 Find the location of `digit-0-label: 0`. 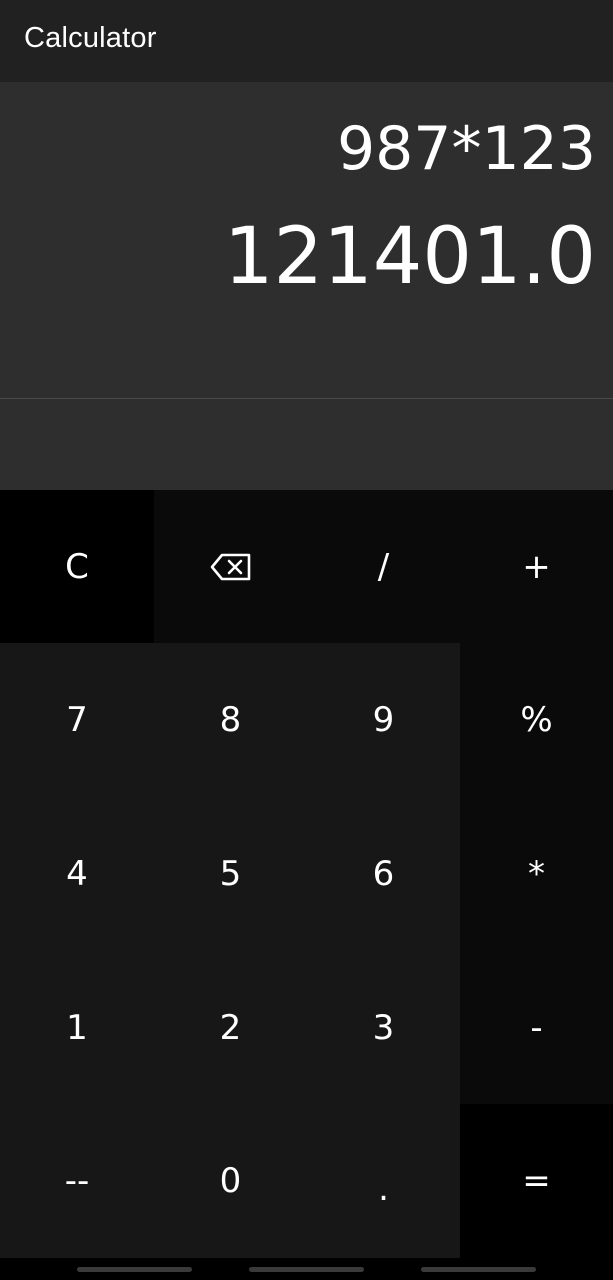

digit-0-label: 0 is located at coordinates (230, 1181).